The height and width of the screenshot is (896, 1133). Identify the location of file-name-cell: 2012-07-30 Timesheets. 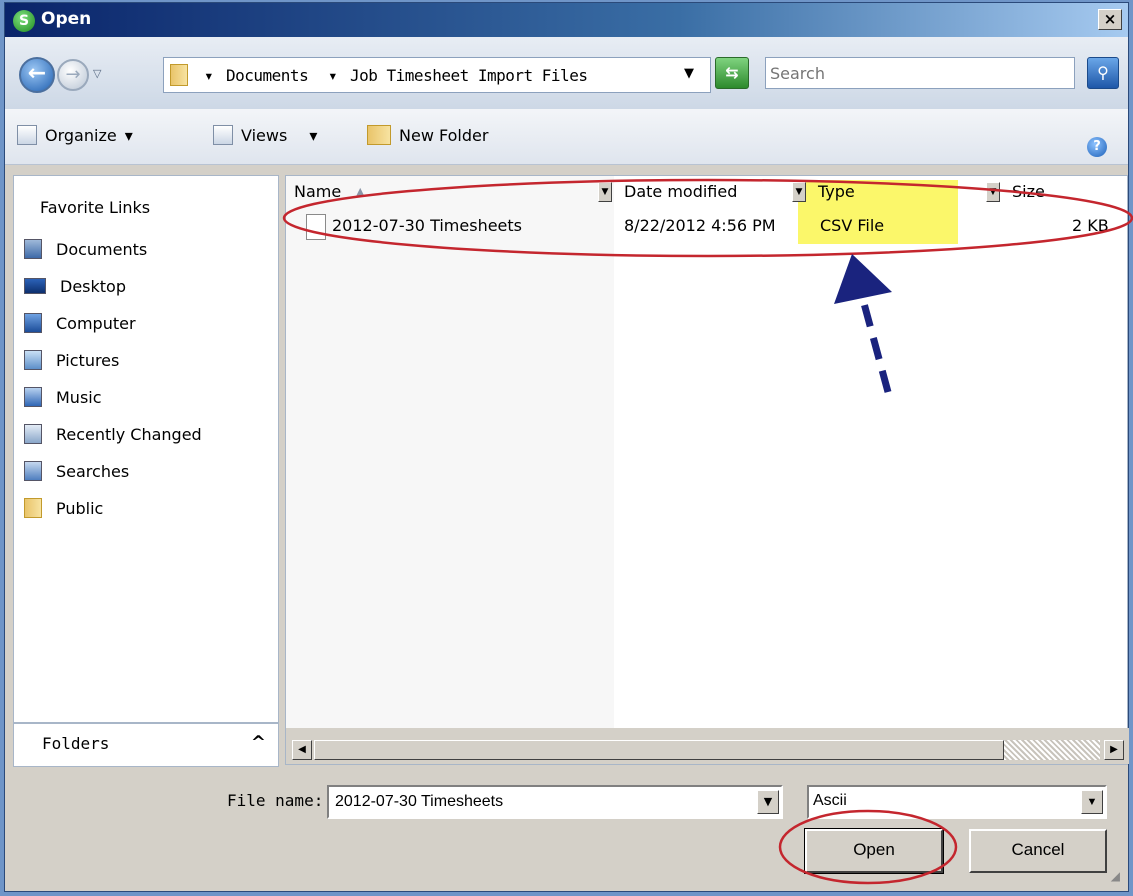
(427, 228).